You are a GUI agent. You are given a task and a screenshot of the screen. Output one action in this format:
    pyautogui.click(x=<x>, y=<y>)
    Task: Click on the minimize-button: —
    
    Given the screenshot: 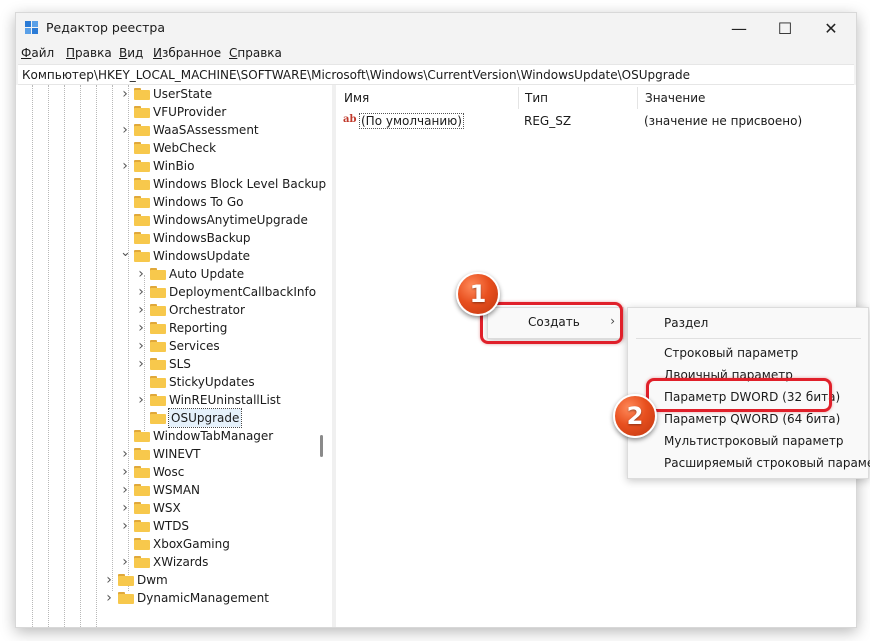 What is the action you would take?
    pyautogui.click(x=739, y=28)
    